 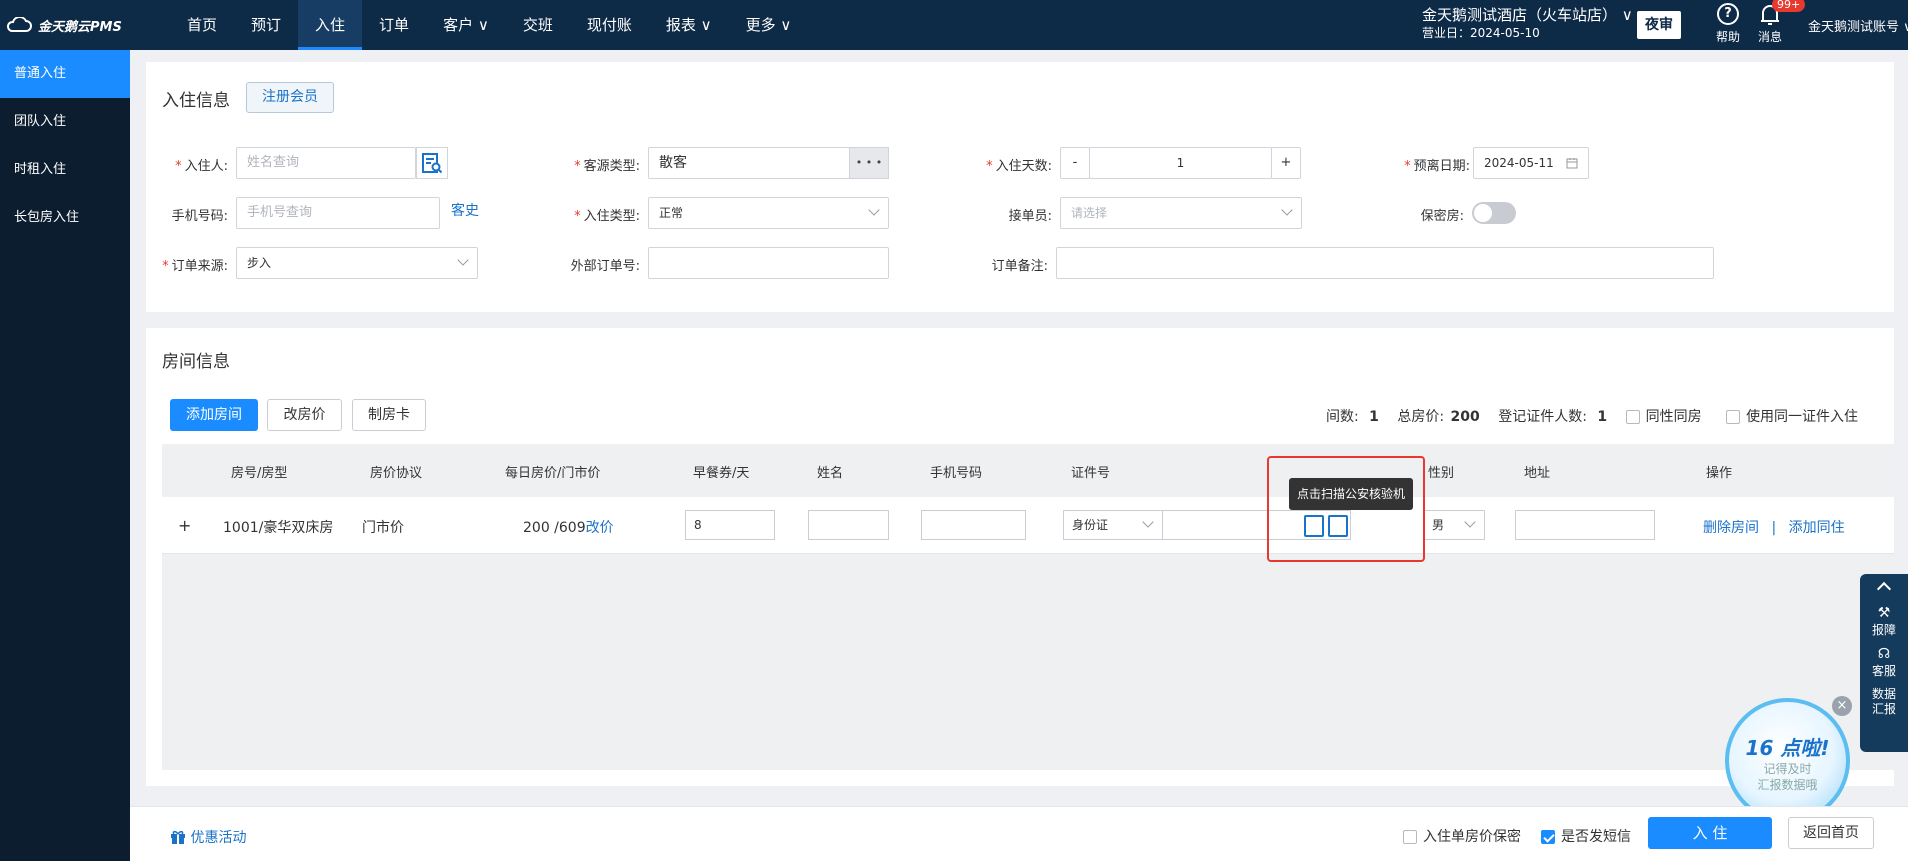 I want to click on app-logo: 金天鹅云PMS, so click(x=64, y=25).